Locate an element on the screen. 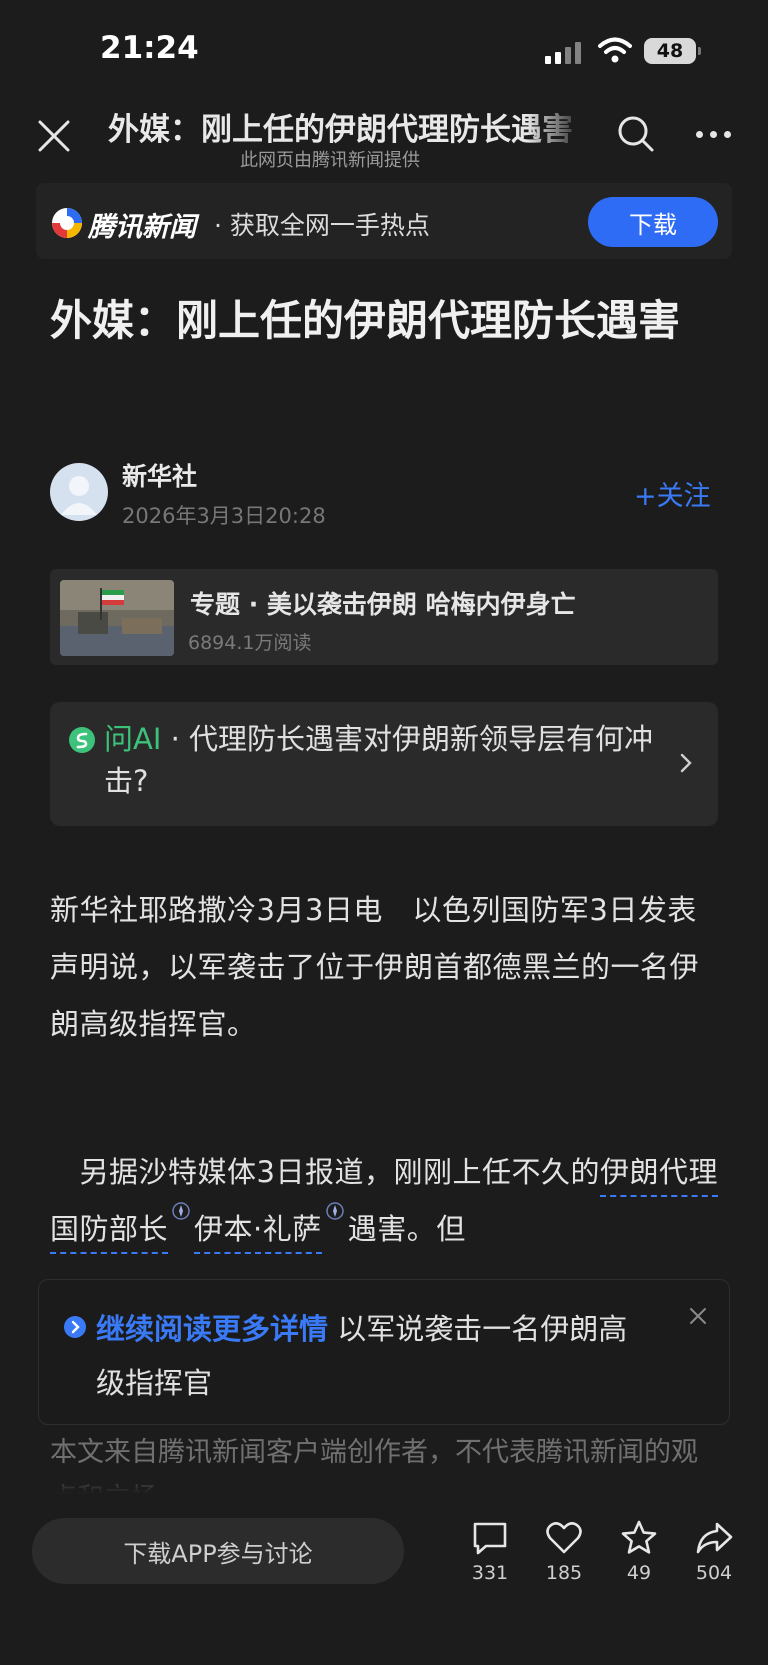 The height and width of the screenshot is (1665, 768). publish-date: 2026年3月3日20:28 is located at coordinates (224, 516).